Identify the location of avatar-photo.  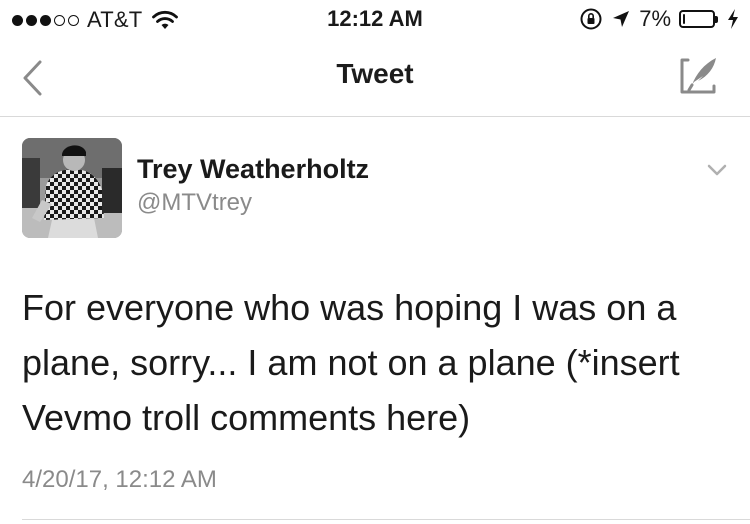
(72, 188).